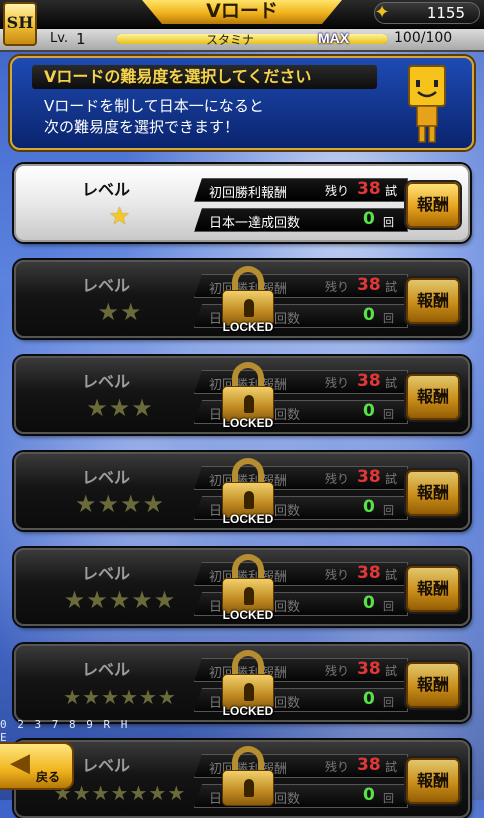 This screenshot has height=818, width=484. Describe the element at coordinates (194, 117) in the screenshot. I see `intro-body: Vロードを制して日本一になると 次の難易度を選択できます！` at that location.